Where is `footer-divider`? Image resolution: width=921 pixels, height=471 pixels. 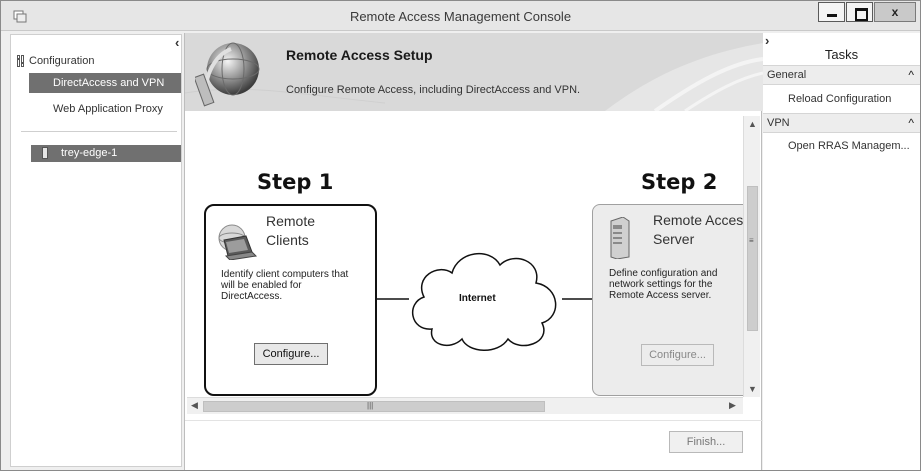 footer-divider is located at coordinates (474, 420).